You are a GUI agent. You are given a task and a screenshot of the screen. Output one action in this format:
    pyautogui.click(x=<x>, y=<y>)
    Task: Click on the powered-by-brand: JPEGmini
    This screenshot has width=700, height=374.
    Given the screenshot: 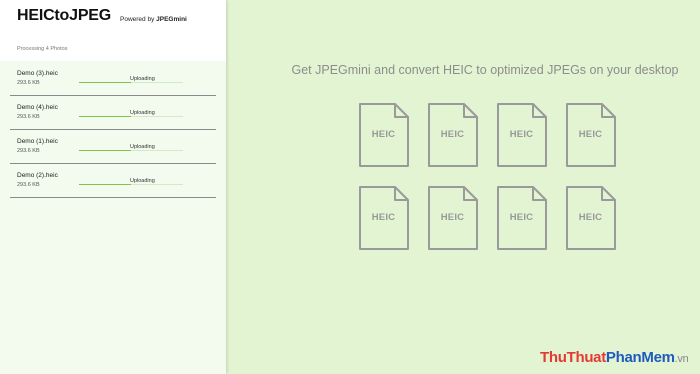 What is the action you would take?
    pyautogui.click(x=171, y=19)
    